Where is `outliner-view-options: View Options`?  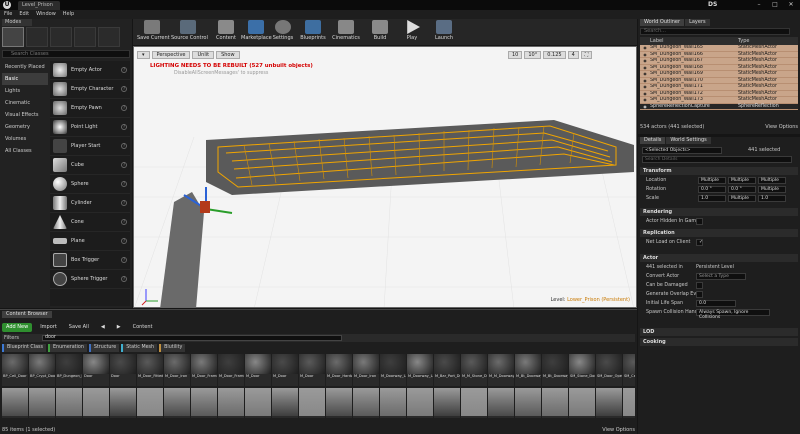
outliner-view-options: View Options is located at coordinates (781, 127).